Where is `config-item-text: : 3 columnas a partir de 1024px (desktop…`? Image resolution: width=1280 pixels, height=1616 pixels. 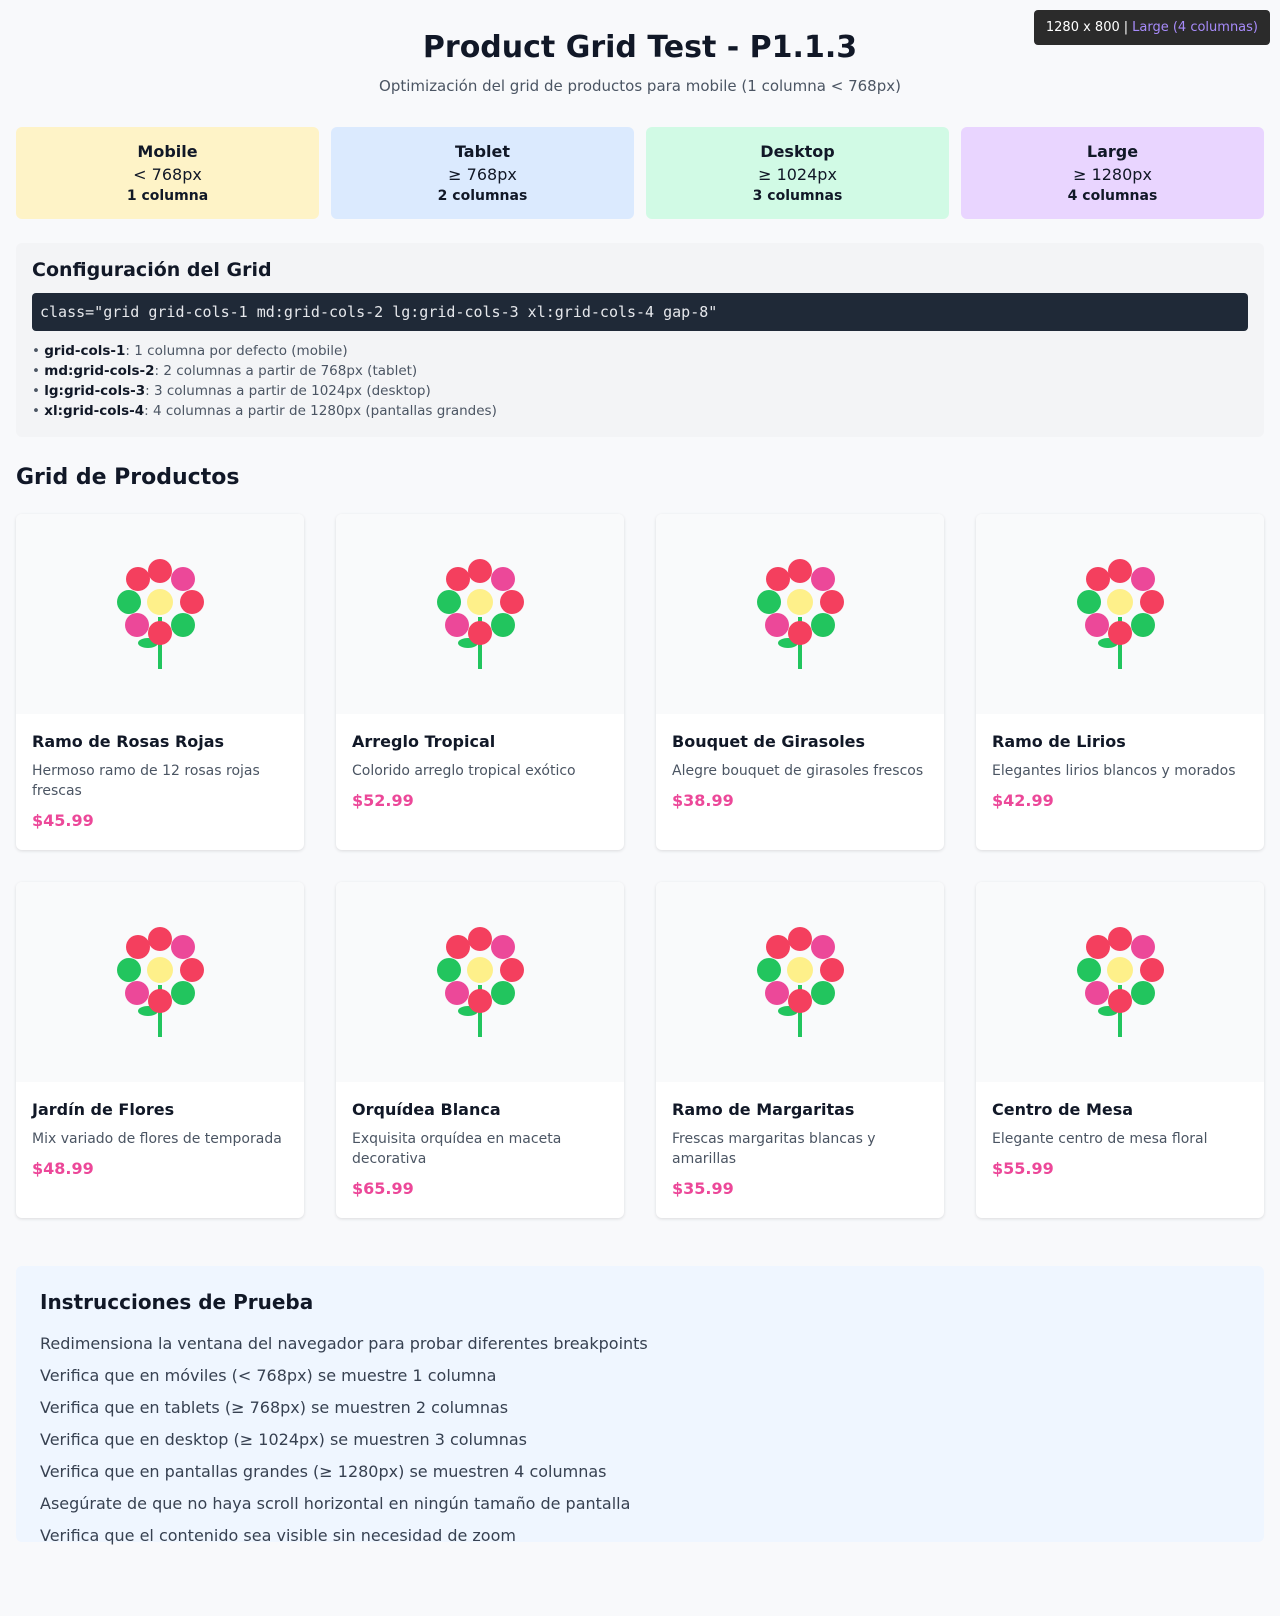 config-item-text: : 3 columnas a partir de 1024px (desktop… is located at coordinates (288, 391).